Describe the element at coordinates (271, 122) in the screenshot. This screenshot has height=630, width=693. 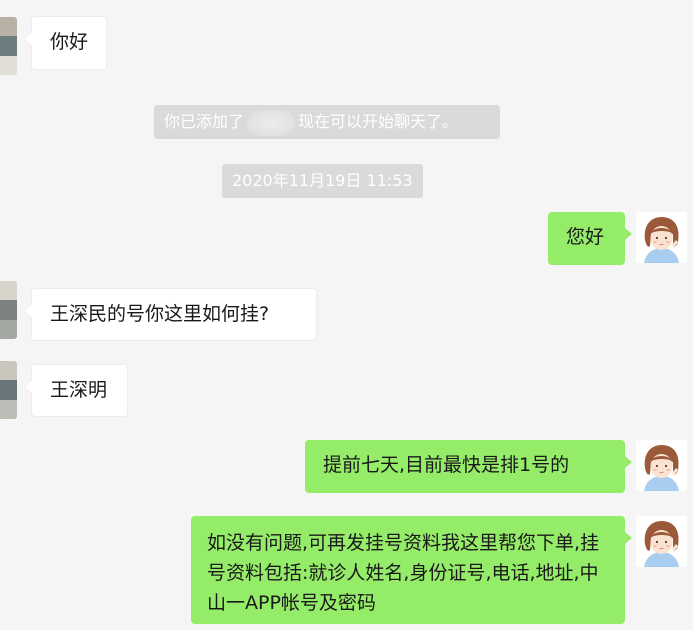
I see `blurred-contact-name` at that location.